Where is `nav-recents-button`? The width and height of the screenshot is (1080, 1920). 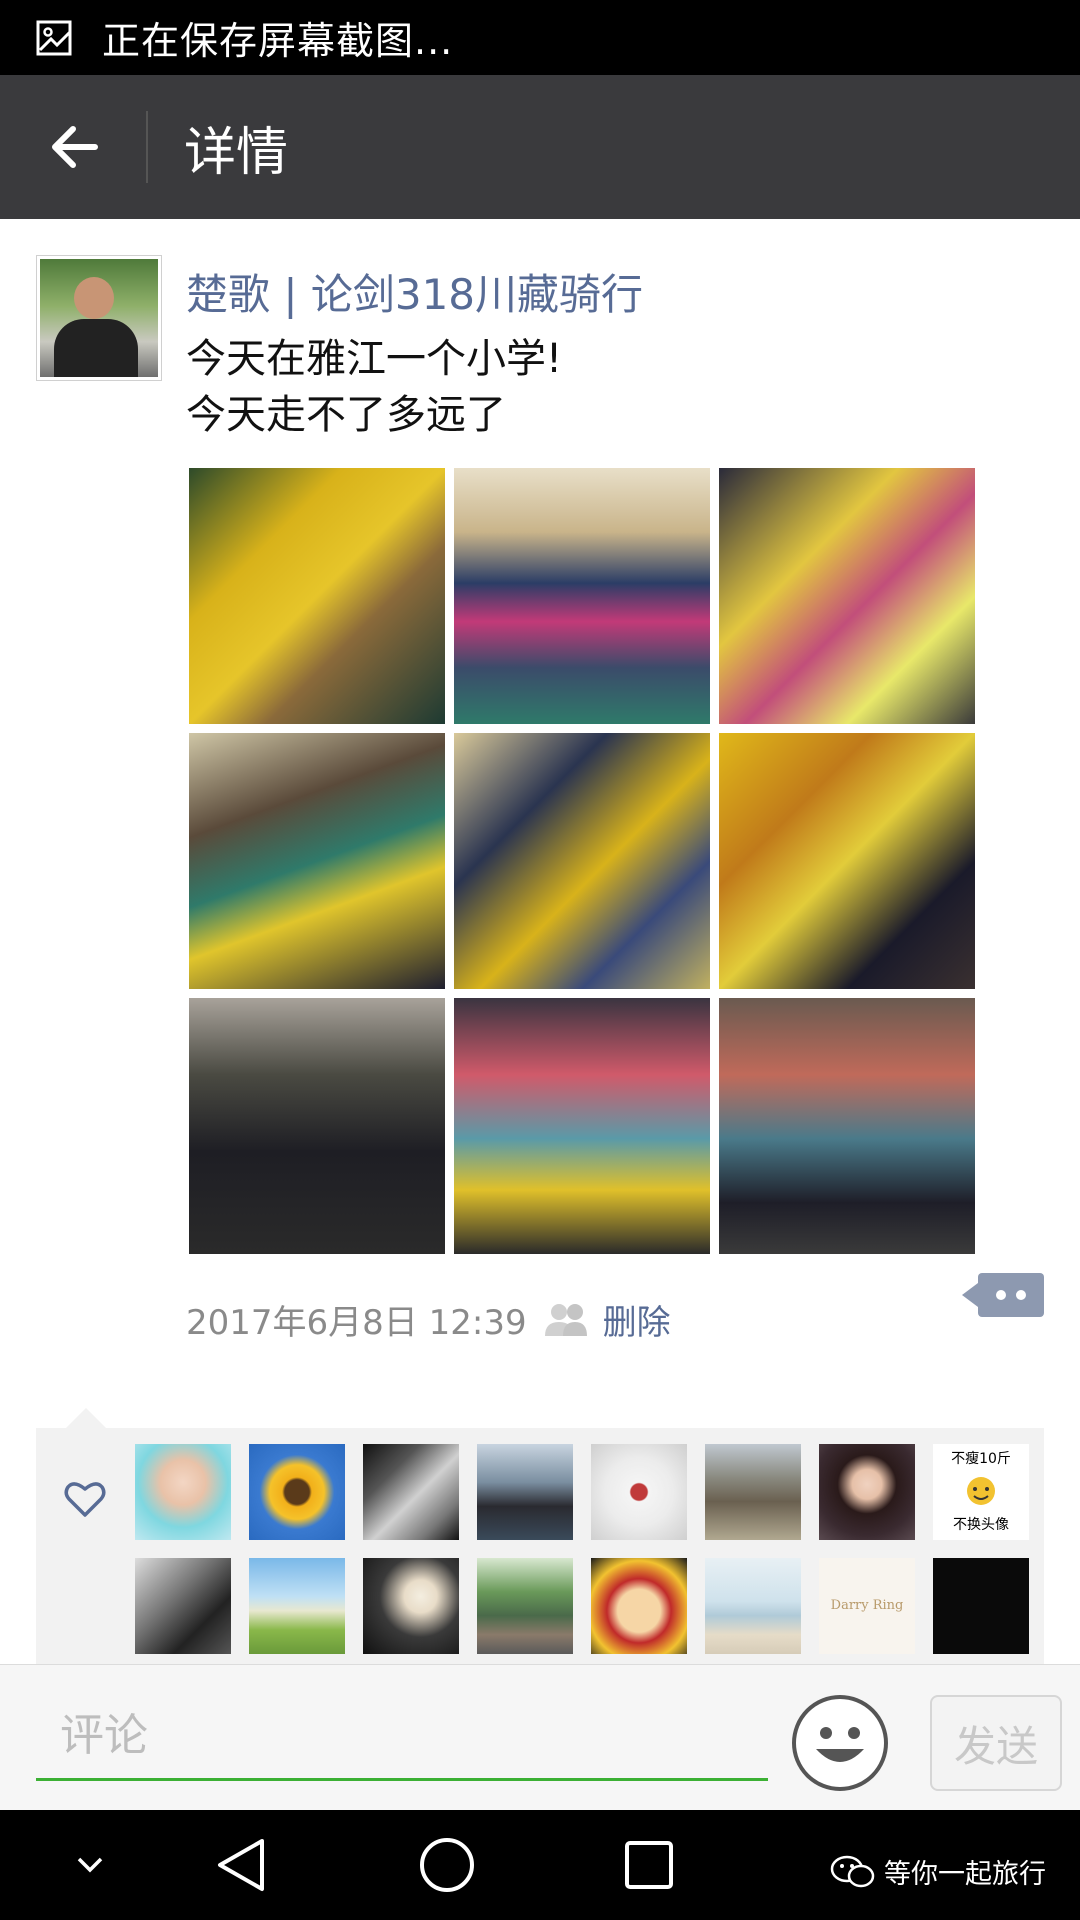
nav-recents-button is located at coordinates (649, 1865).